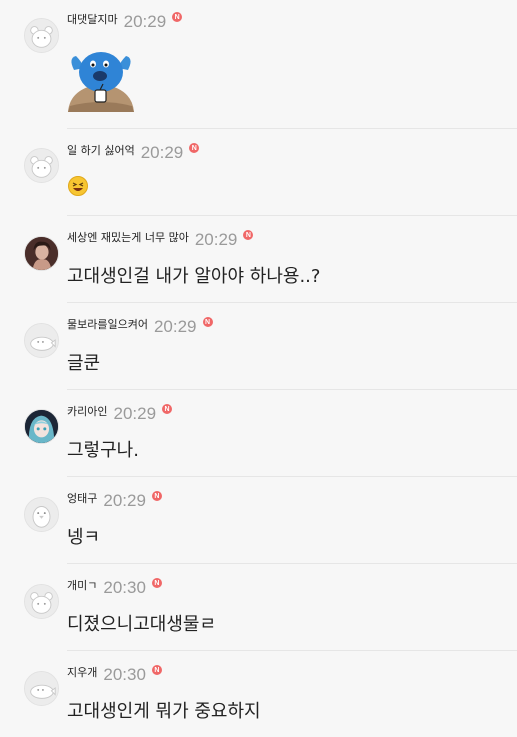  I want to click on comment-item: 일 하기 싫어억 20:29 N, so click(258, 172).